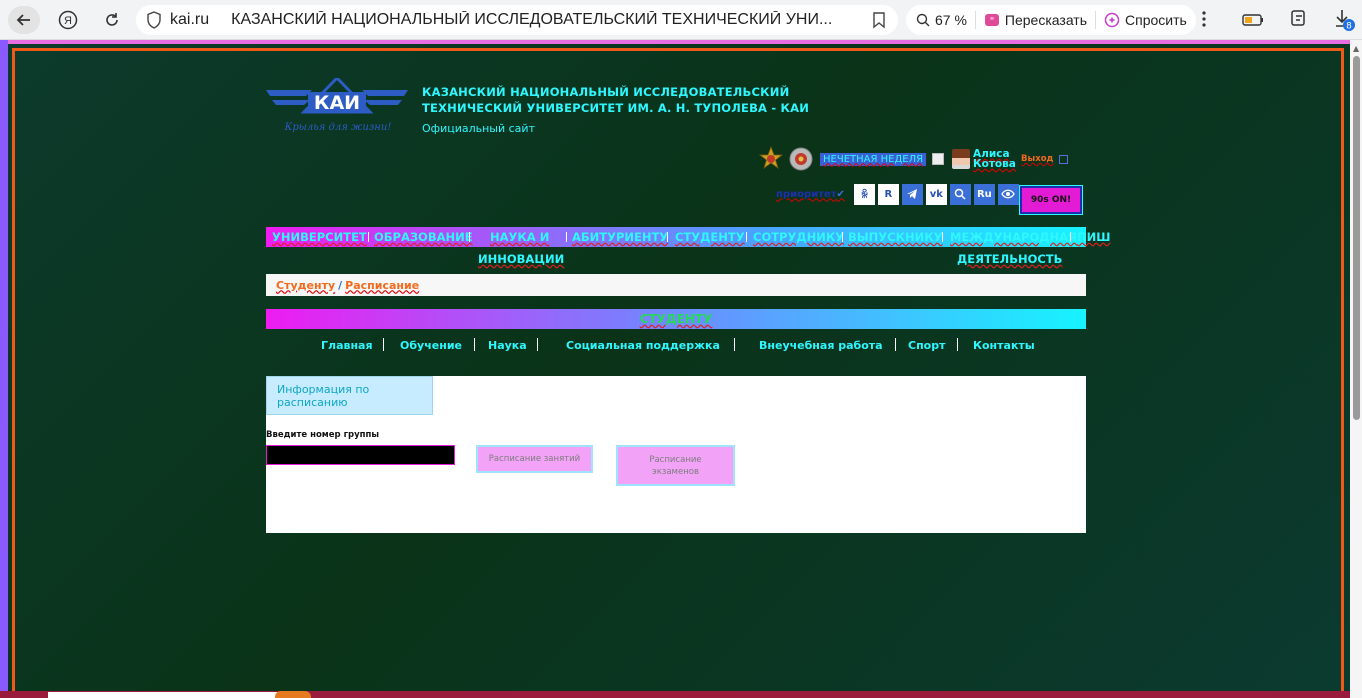 The image size is (1362, 698). What do you see at coordinates (975, 20) in the screenshot?
I see `divider` at bounding box center [975, 20].